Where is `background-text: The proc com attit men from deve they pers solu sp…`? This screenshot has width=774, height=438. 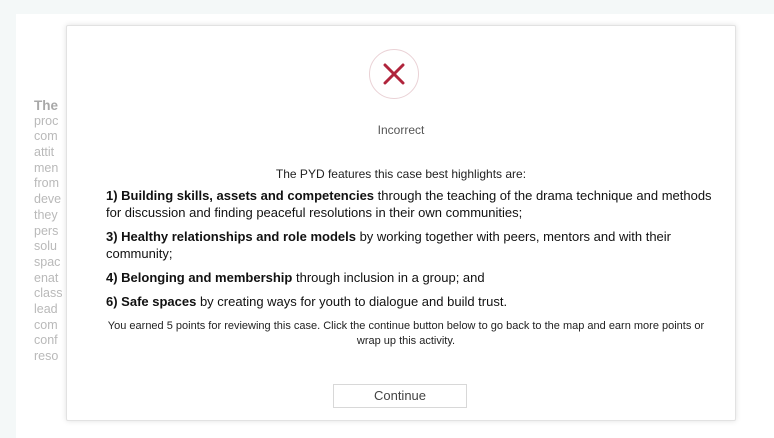 background-text: The proc com attit men from deve they pers solu sp… is located at coordinates (51, 231).